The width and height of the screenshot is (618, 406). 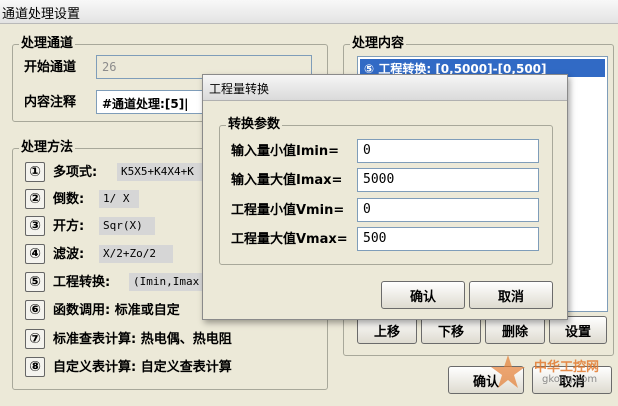 I want to click on dialog-title: 工程量转换, so click(x=239, y=89).